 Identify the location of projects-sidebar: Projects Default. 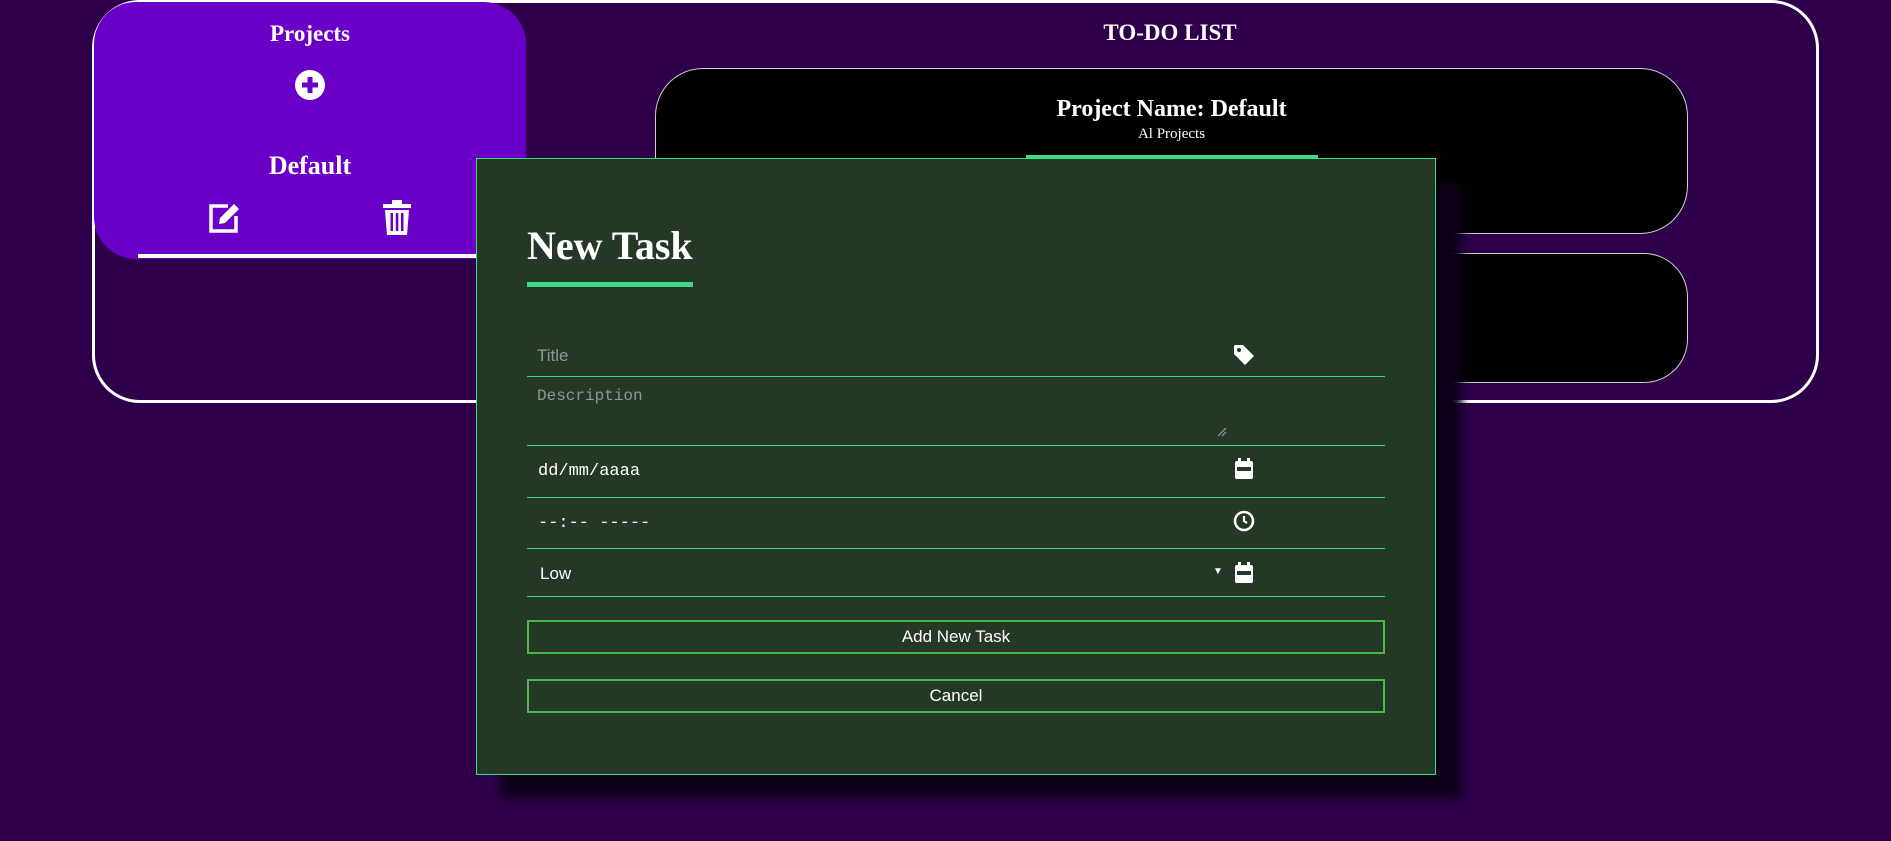
(310, 130).